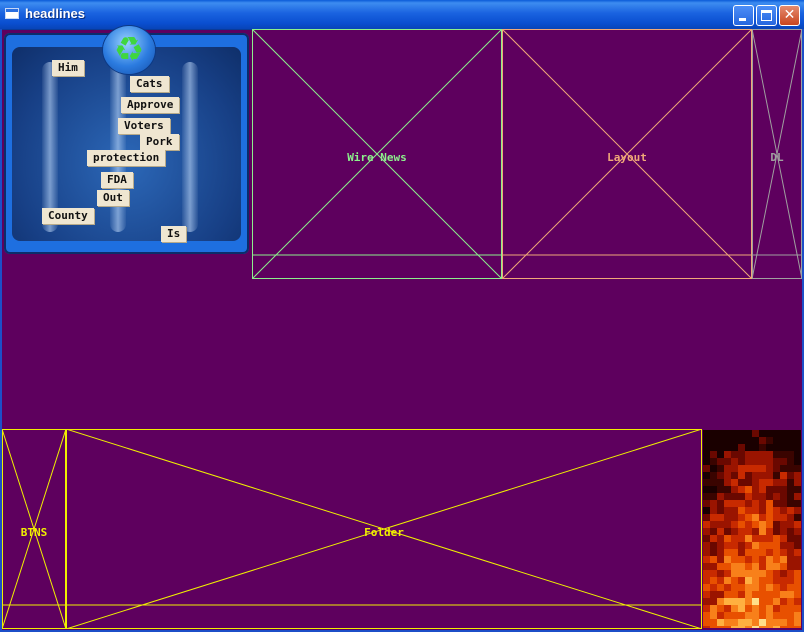 The image size is (804, 632). What do you see at coordinates (789, 15) in the screenshot?
I see `close-button: ✕` at bounding box center [789, 15].